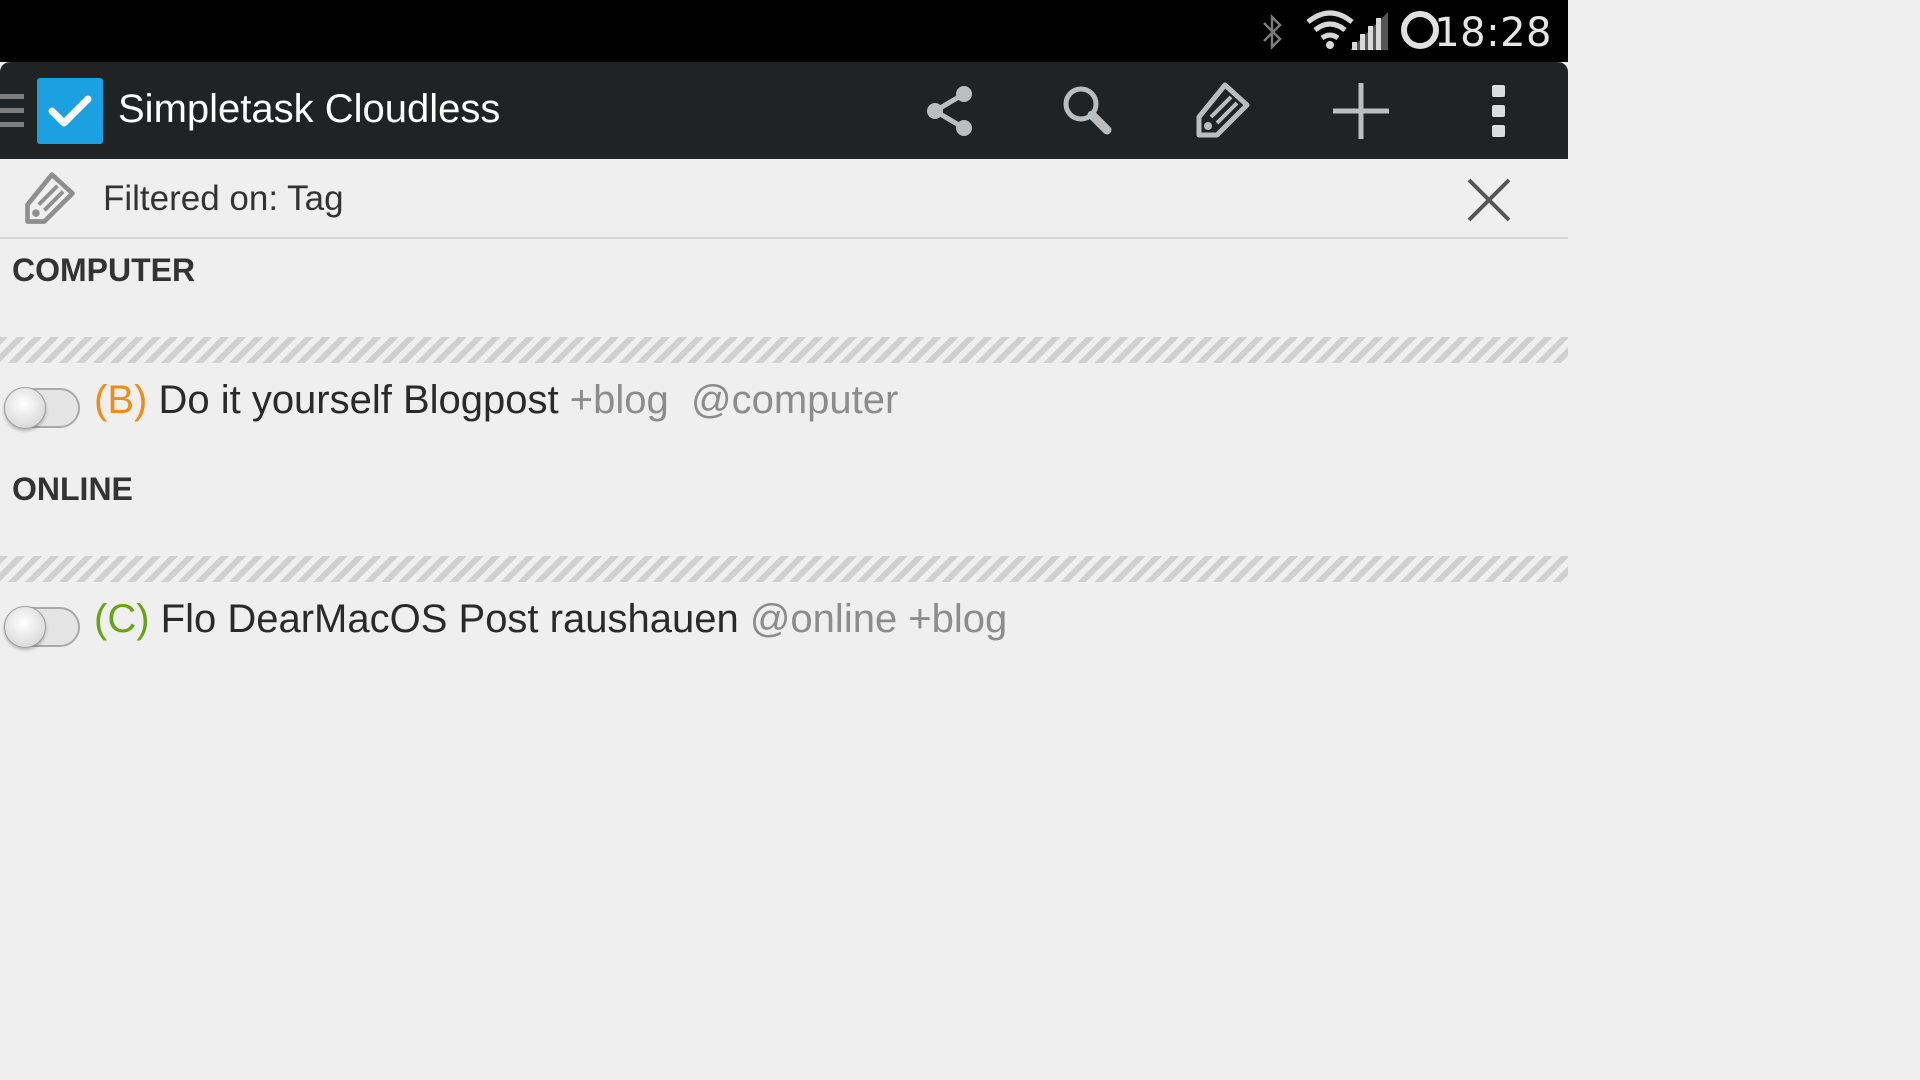 The height and width of the screenshot is (1080, 1920). Describe the element at coordinates (1272, 34) in the screenshot. I see `bluetooth-icon` at that location.